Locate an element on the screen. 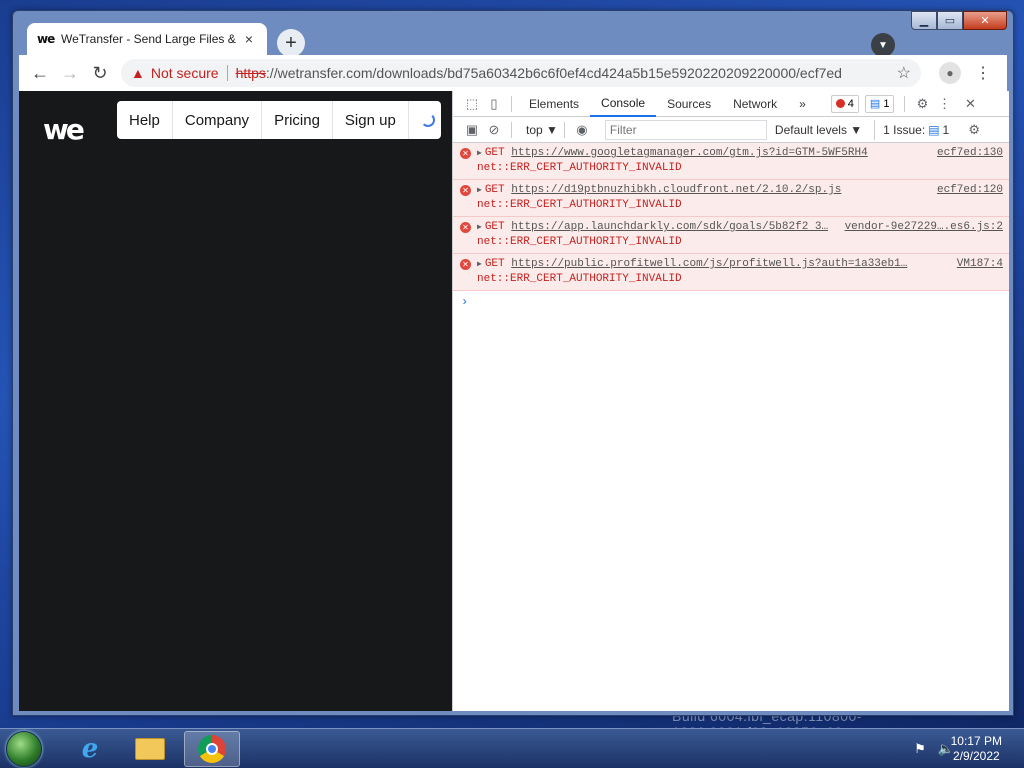  nav-sign-up: Sign up is located at coordinates (371, 120).